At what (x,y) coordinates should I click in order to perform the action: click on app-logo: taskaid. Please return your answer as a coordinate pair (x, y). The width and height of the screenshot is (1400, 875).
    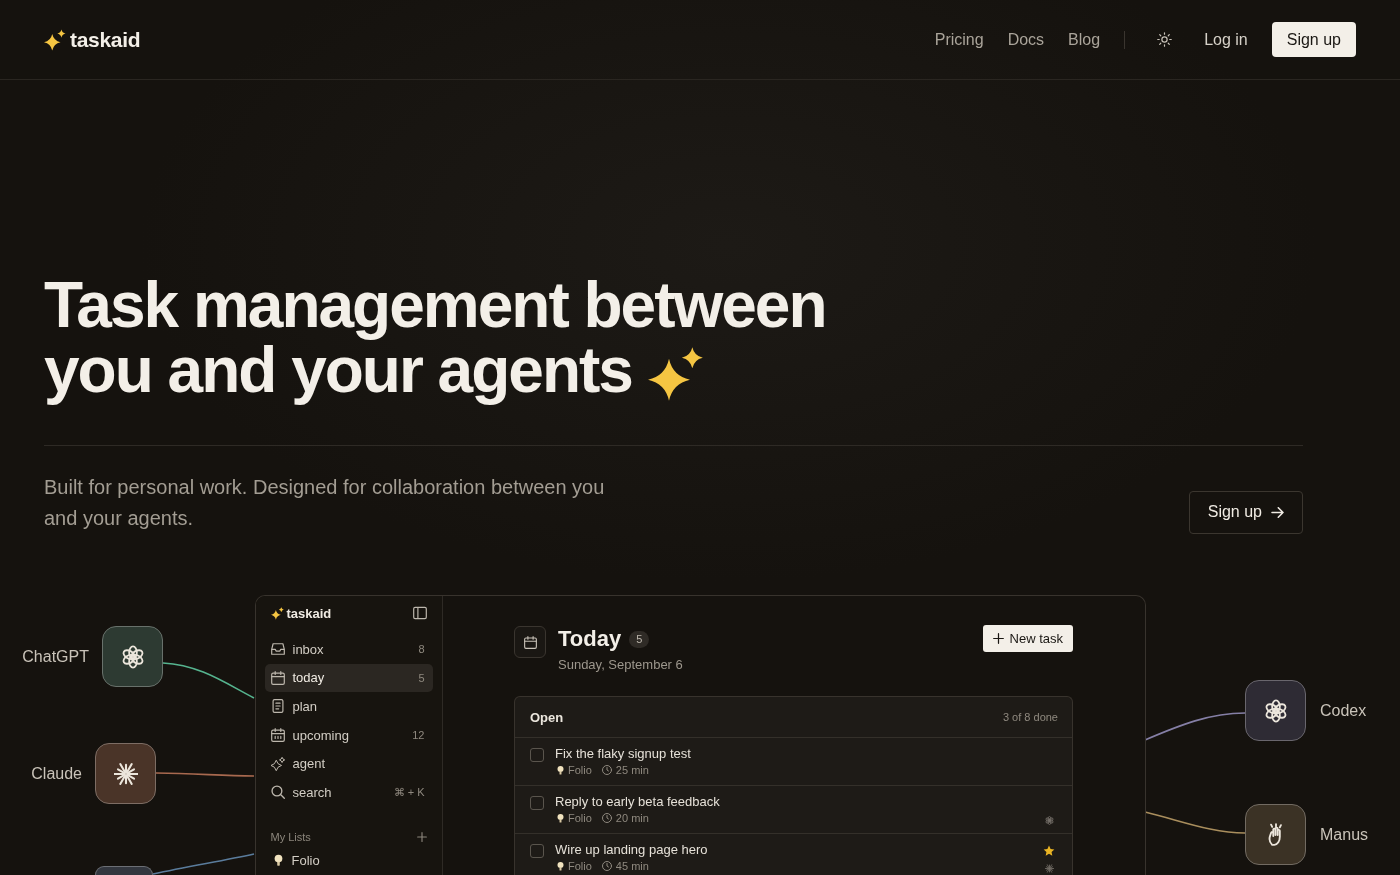
    Looking at the image, I should click on (309, 613).